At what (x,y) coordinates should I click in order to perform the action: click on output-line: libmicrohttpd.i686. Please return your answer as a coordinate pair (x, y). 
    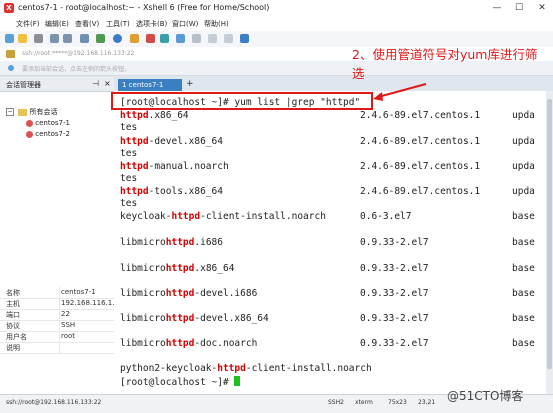
    Looking at the image, I should click on (171, 242).